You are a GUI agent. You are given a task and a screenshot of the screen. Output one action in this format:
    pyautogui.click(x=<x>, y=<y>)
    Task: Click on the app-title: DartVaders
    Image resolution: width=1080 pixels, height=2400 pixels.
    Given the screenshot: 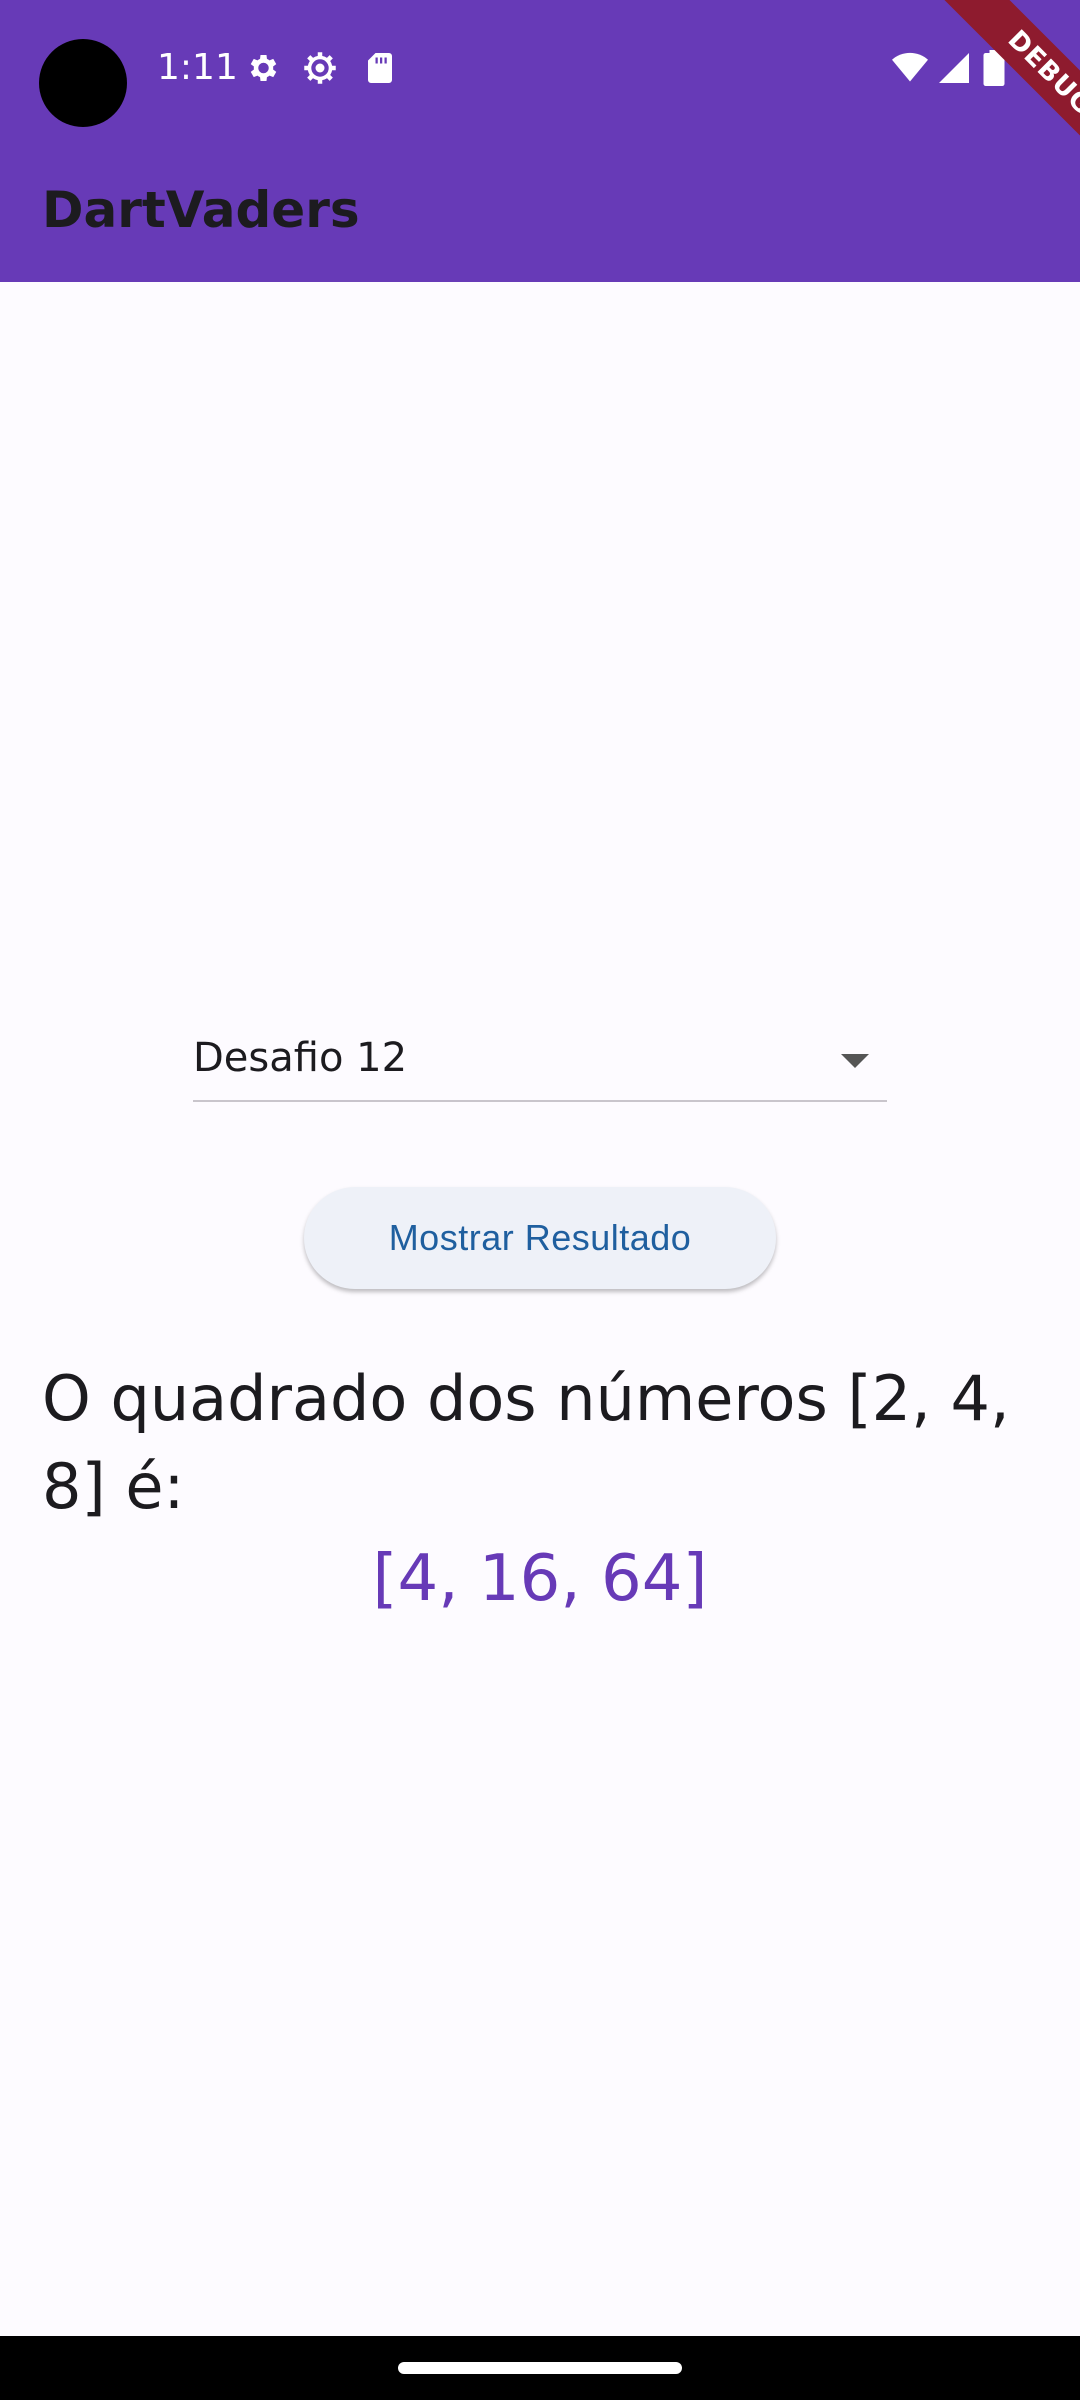 What is the action you would take?
    pyautogui.click(x=201, y=210)
    